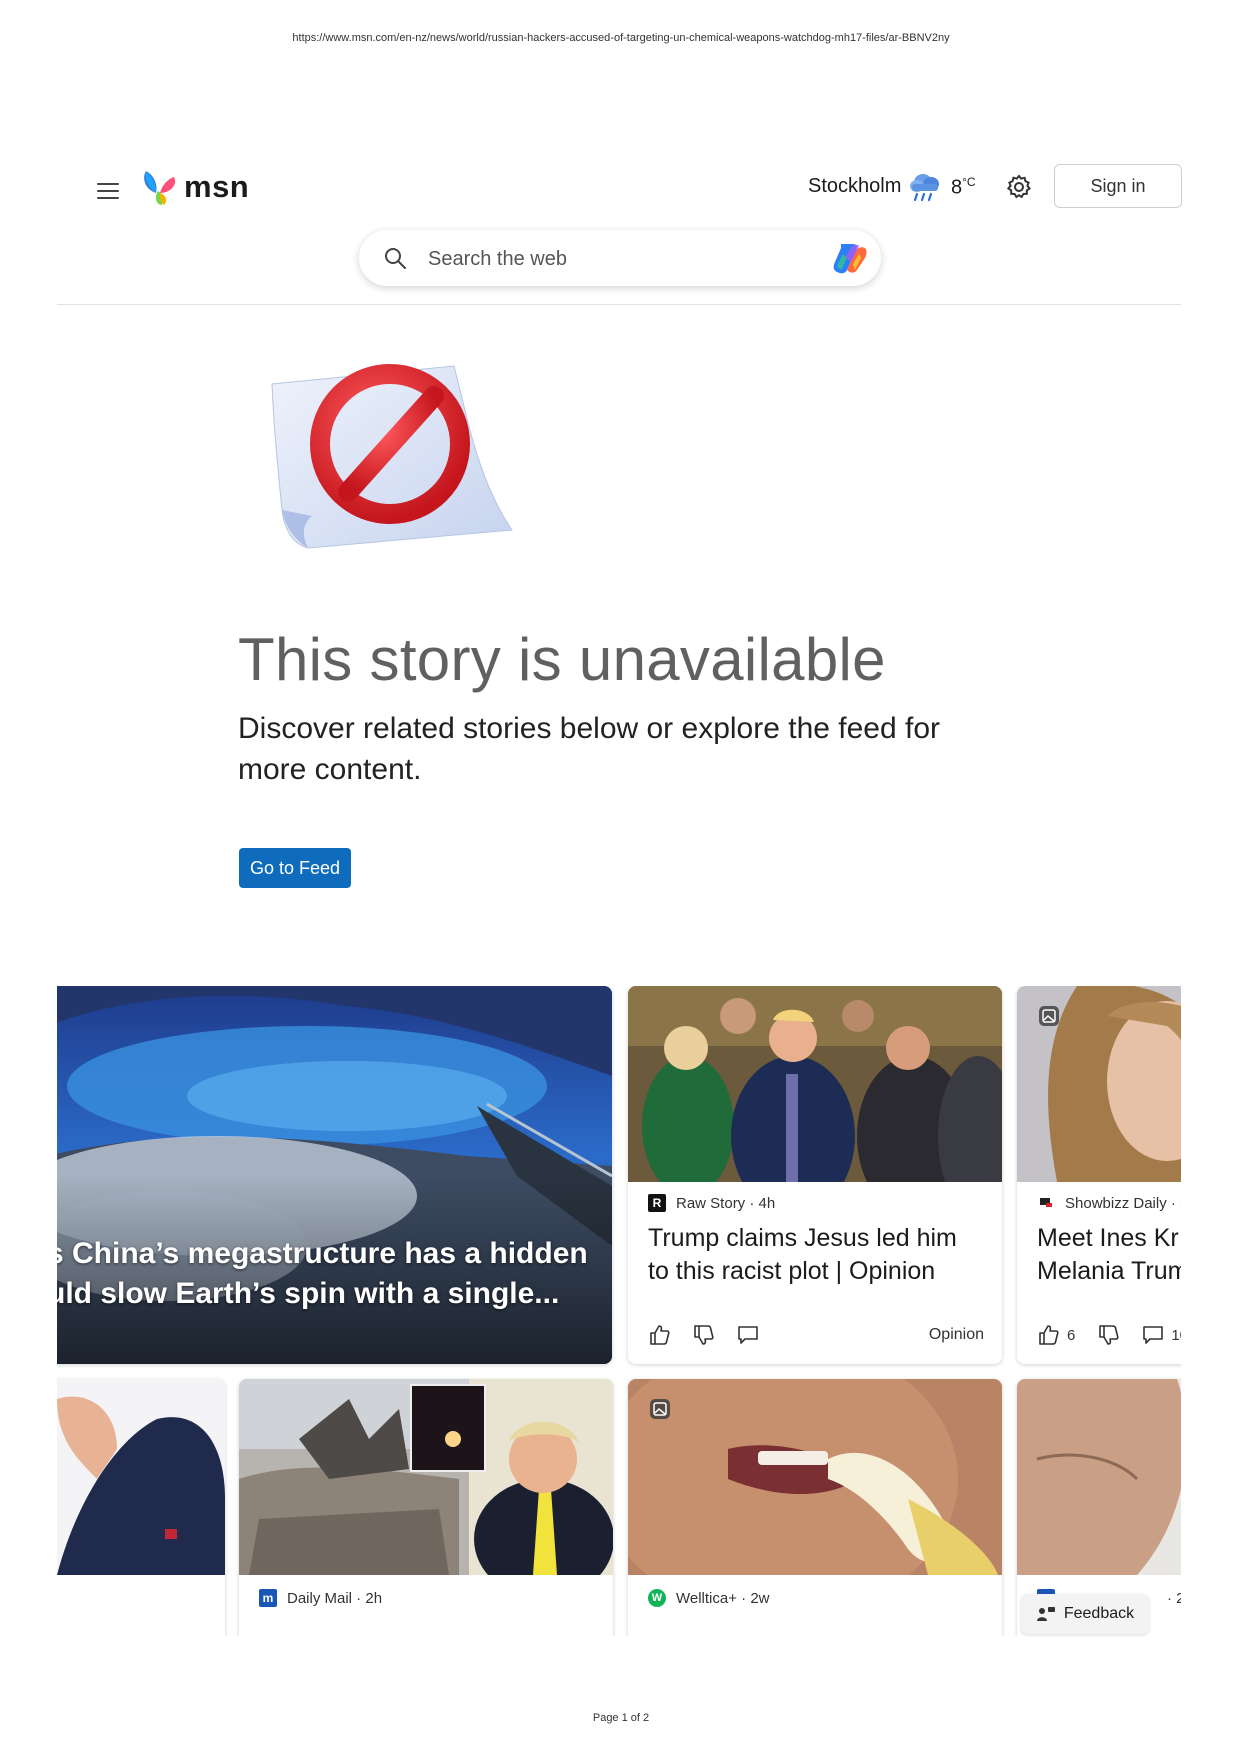 Image resolution: width=1242 pixels, height=1756 pixels. Describe the element at coordinates (1108, 1238) in the screenshot. I see `story-title-line: Meet Ines Kr` at that location.